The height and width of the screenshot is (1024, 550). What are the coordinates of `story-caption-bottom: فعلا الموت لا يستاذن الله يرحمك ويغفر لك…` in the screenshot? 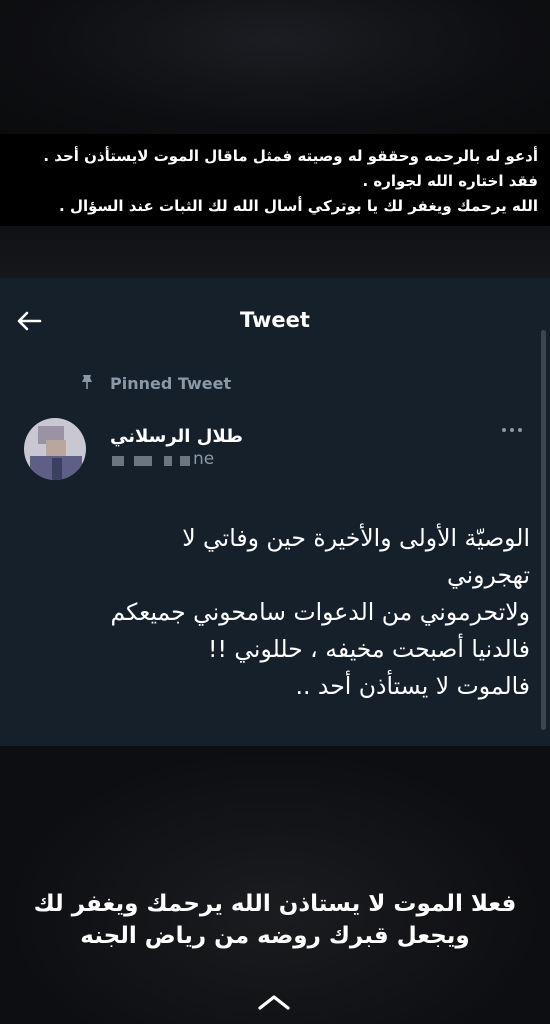 It's located at (275, 920).